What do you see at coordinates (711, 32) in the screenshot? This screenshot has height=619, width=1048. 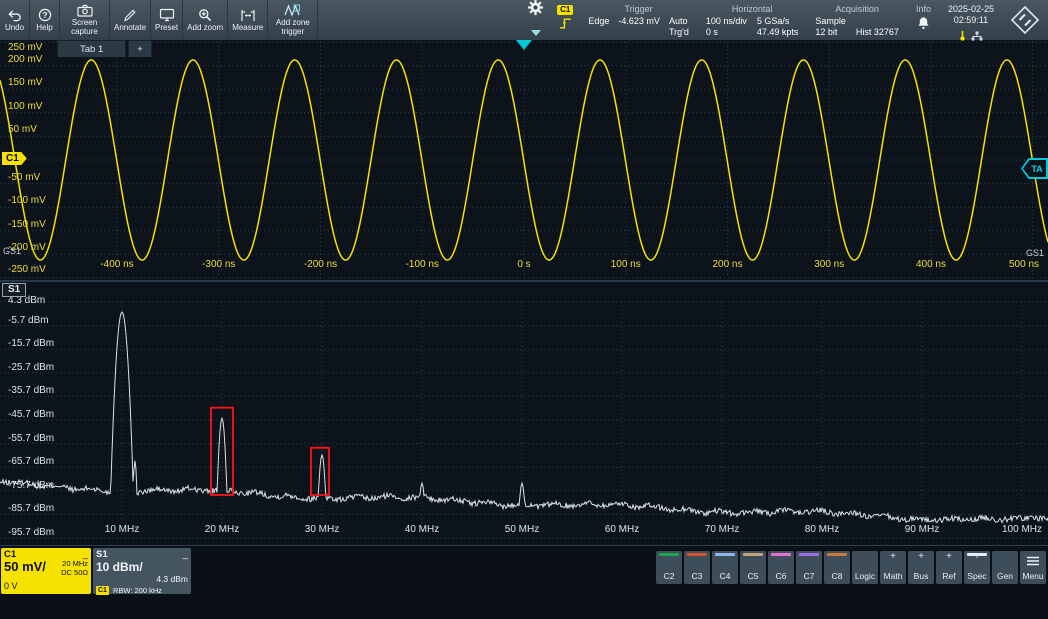 I see `horizontal-position: 0 s` at bounding box center [711, 32].